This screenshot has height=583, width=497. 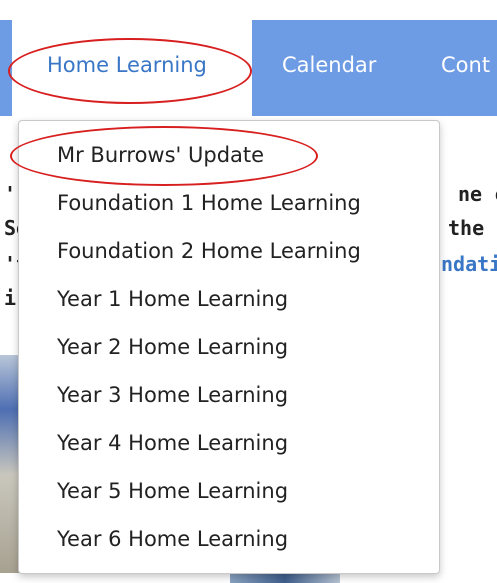 I want to click on background-text-fragment: the, so click(x=466, y=228).